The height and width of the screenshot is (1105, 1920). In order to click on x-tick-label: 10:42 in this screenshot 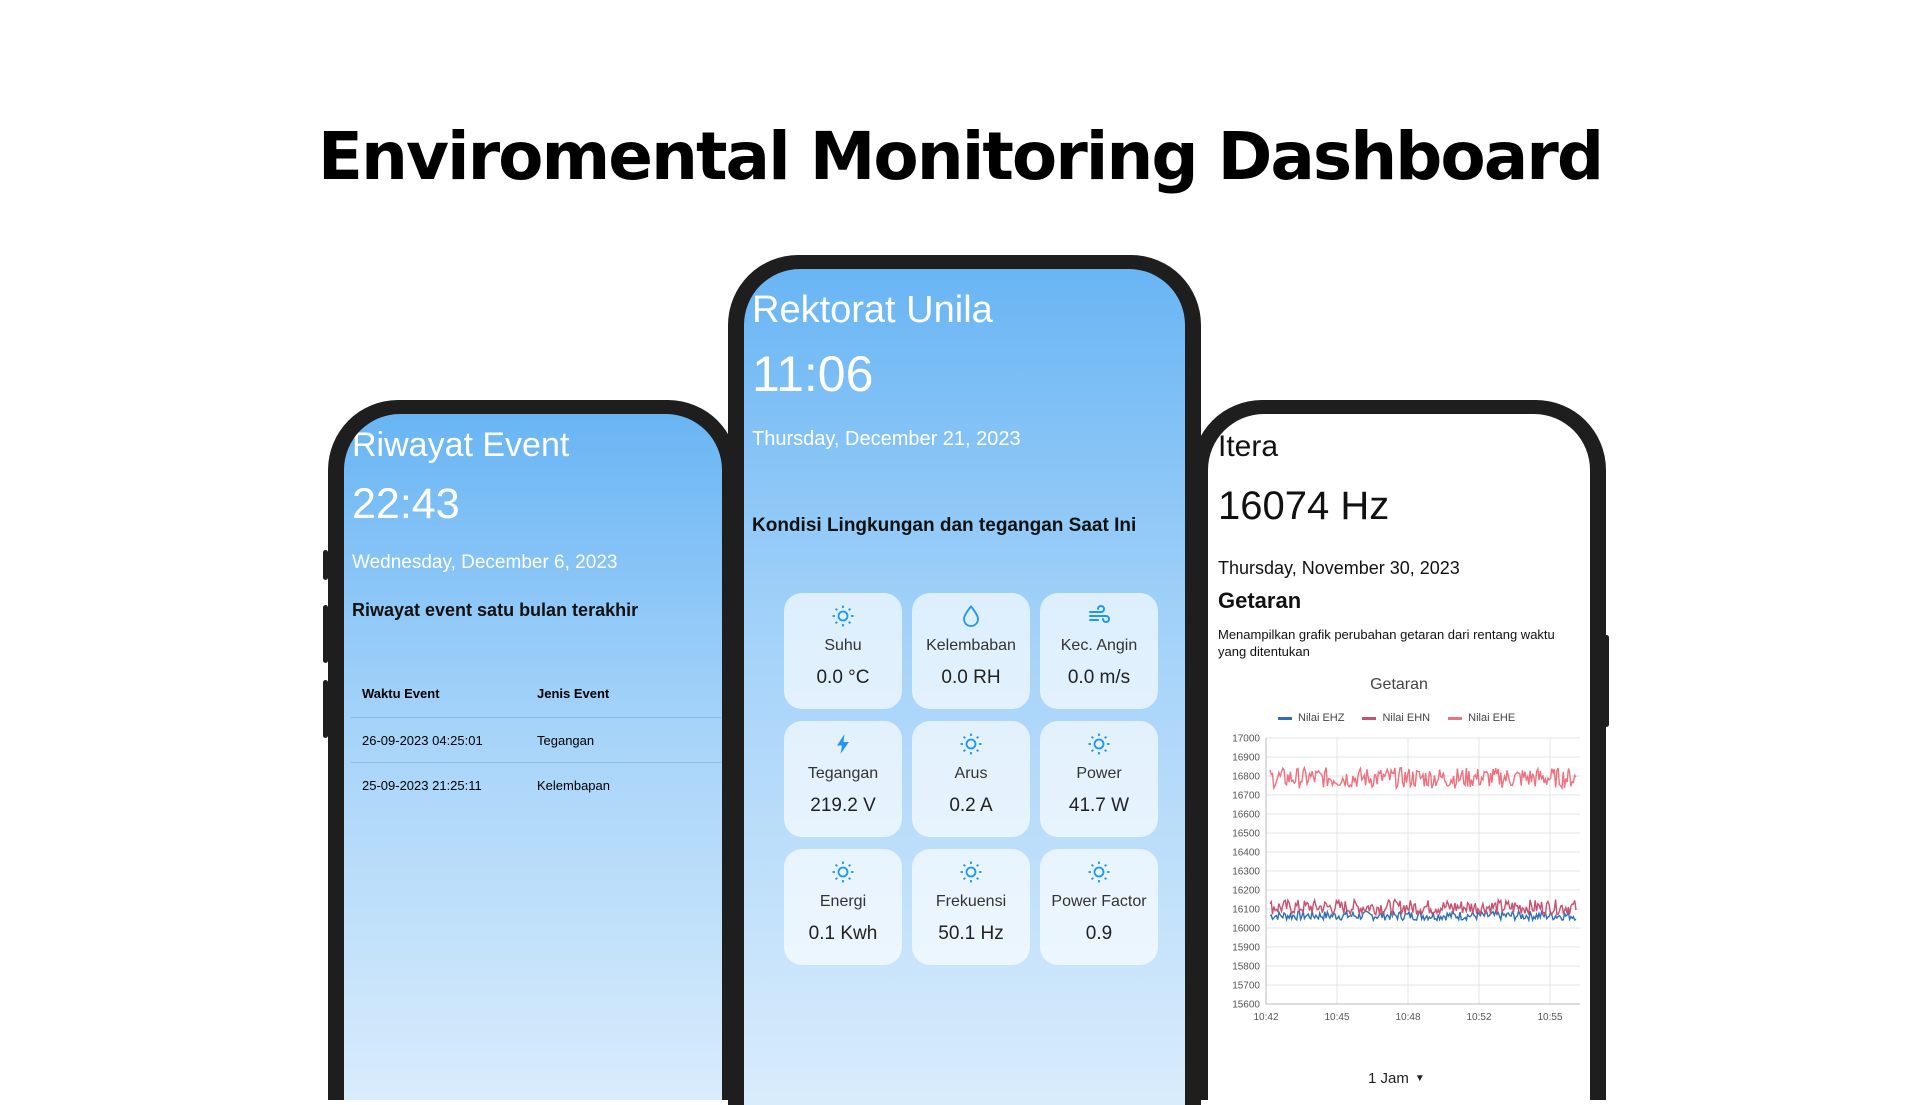, I will do `click(1265, 1017)`.